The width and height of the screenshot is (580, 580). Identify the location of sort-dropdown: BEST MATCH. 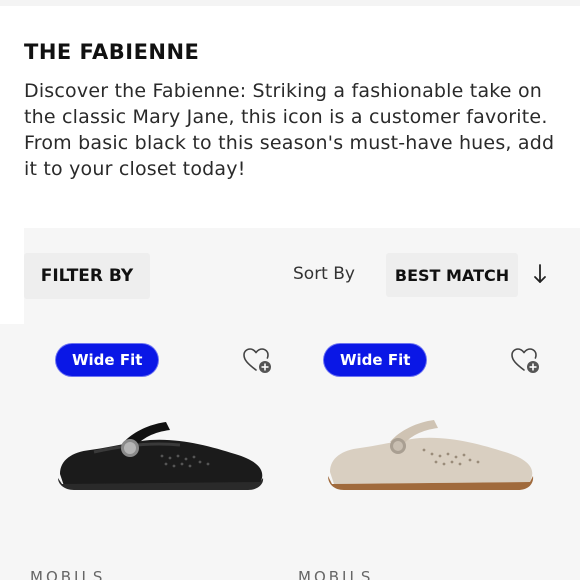
(452, 275).